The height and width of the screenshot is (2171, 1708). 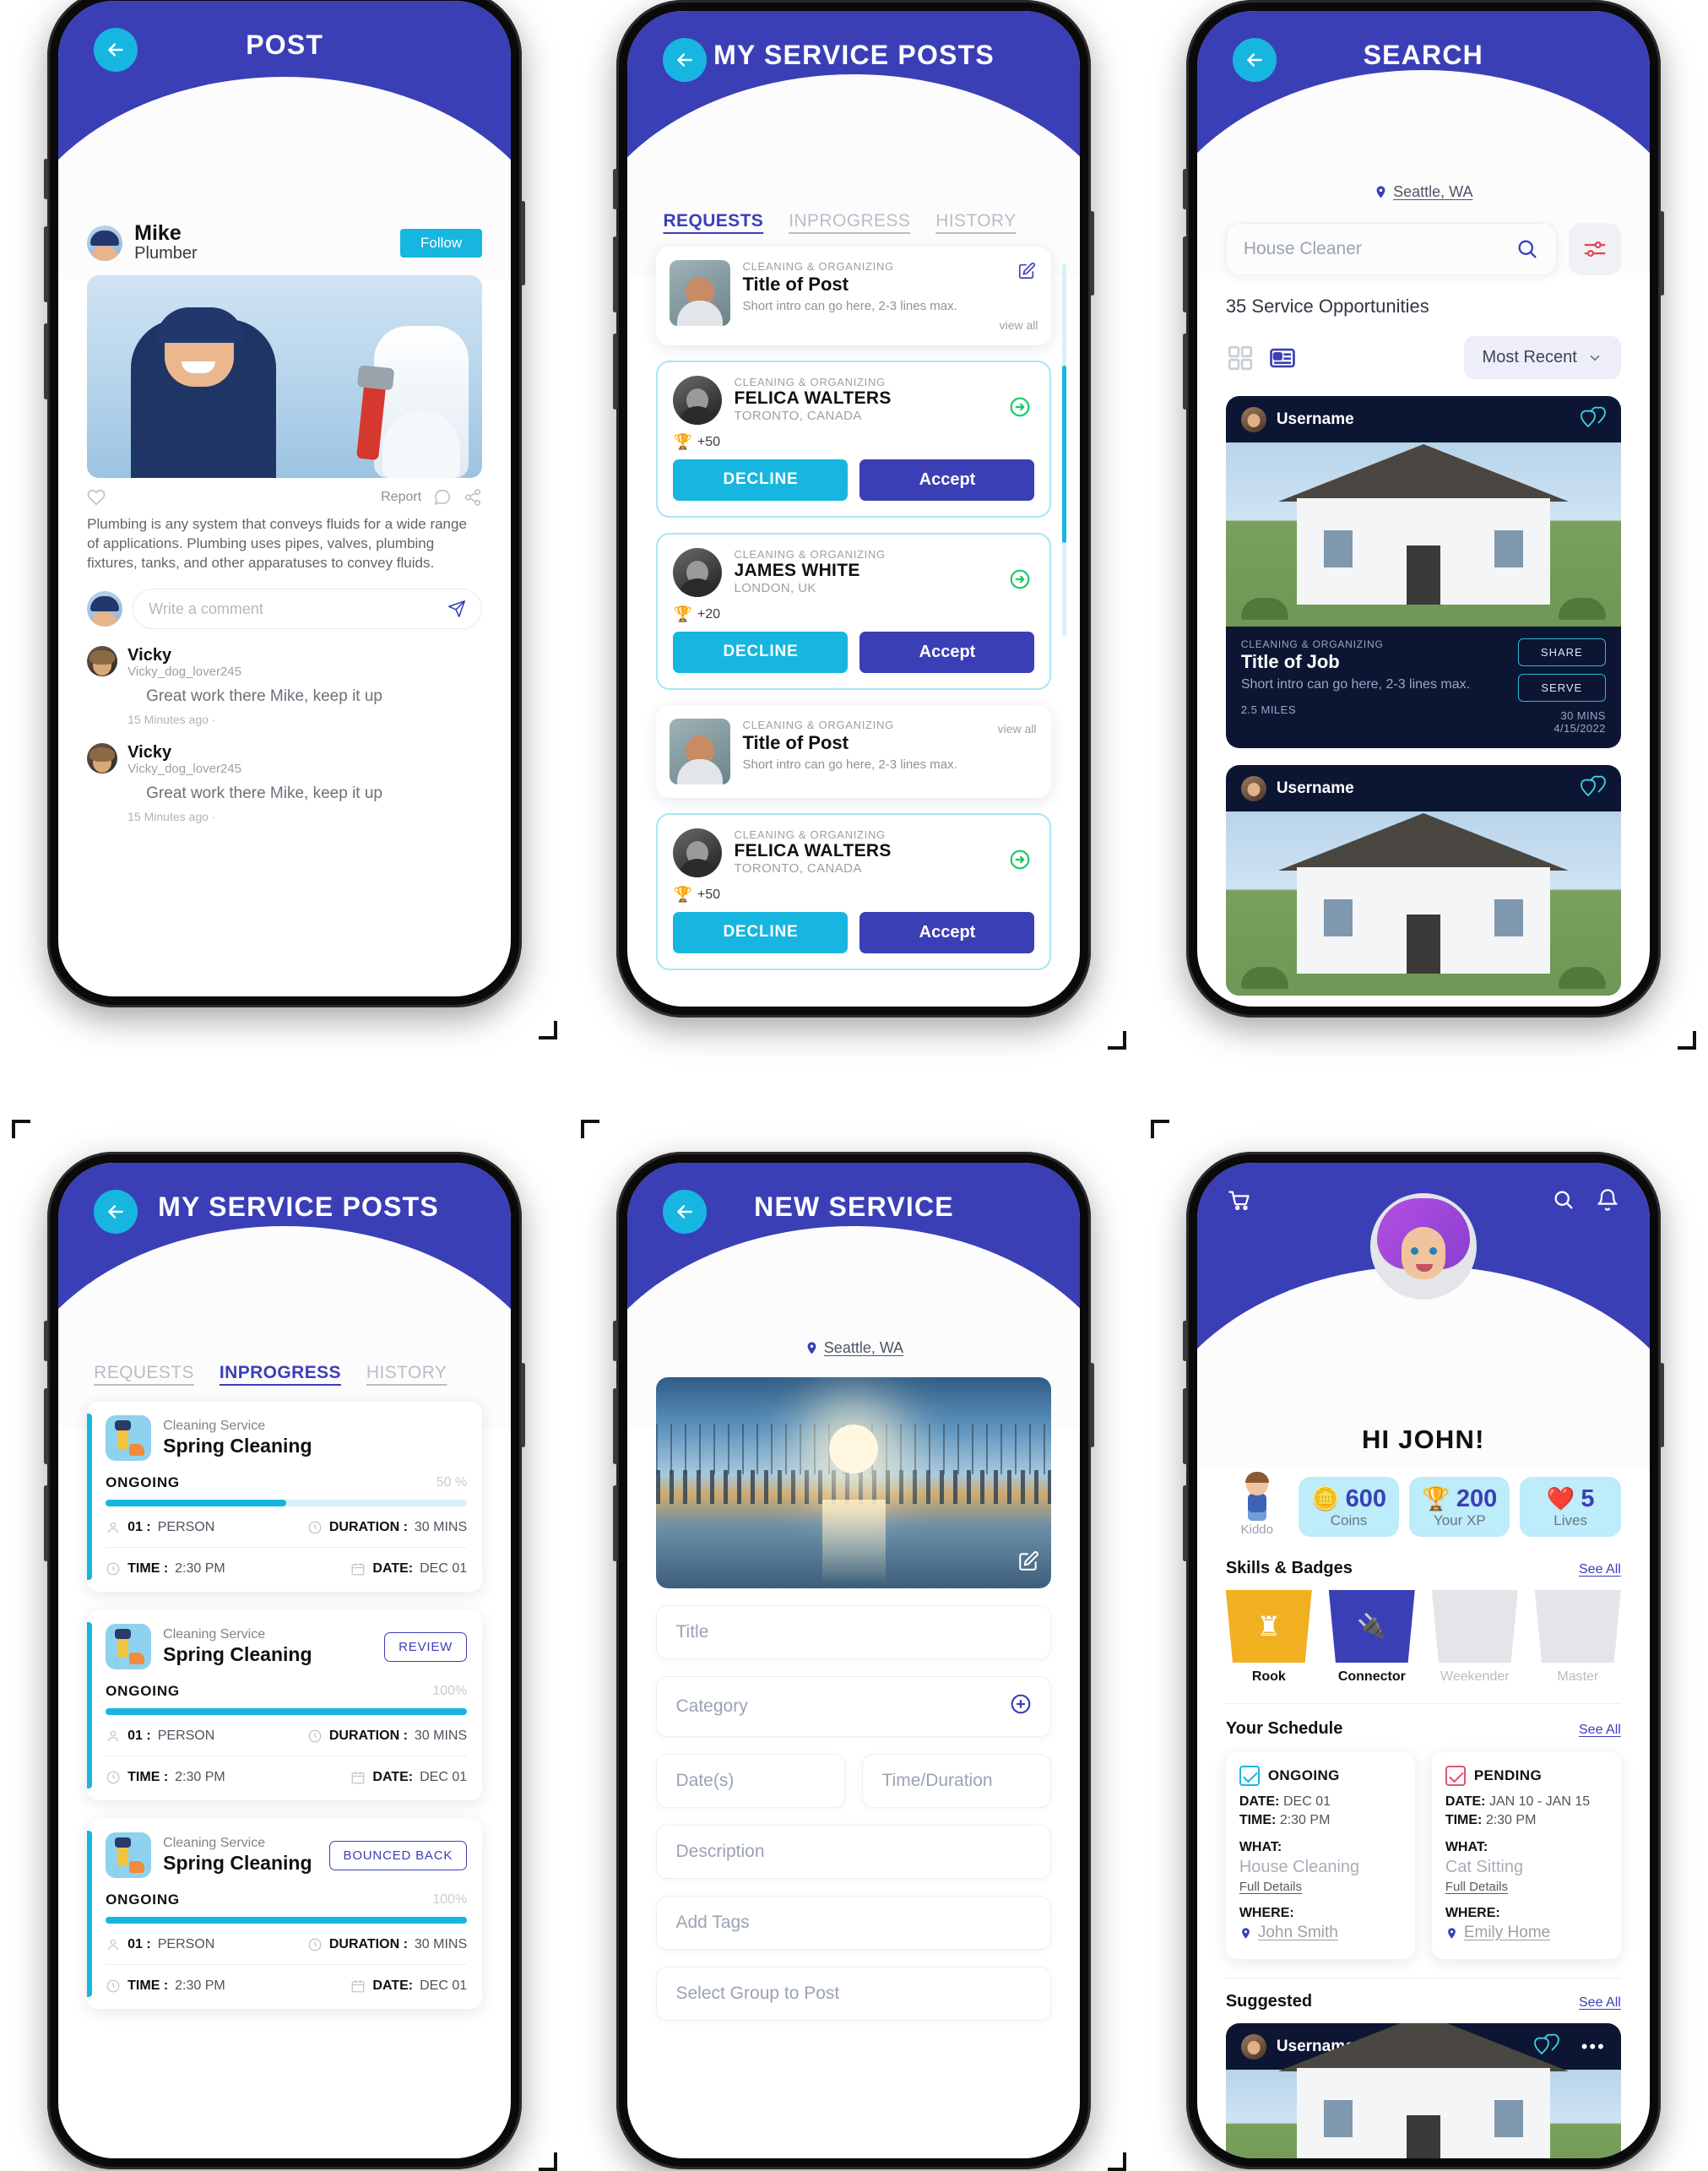 What do you see at coordinates (1338, 2118) in the screenshot?
I see `house-window` at bounding box center [1338, 2118].